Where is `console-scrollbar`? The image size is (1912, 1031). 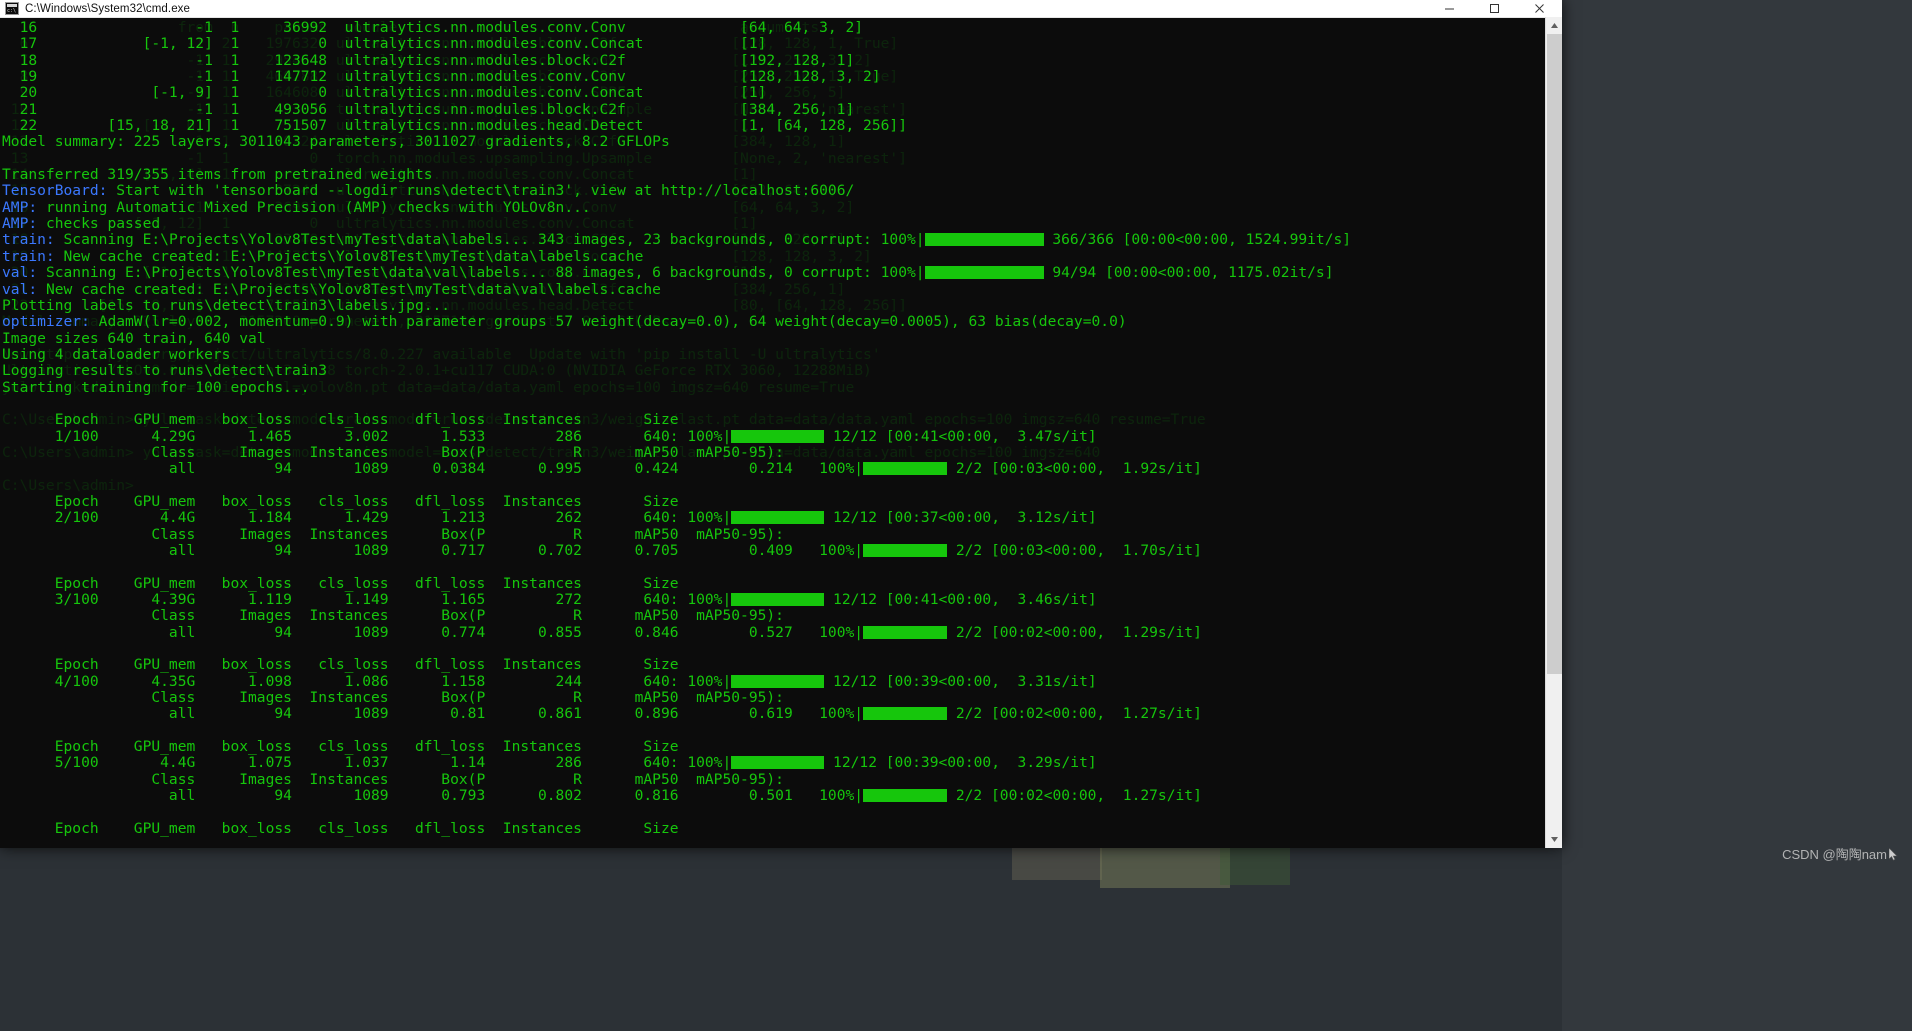 console-scrollbar is located at coordinates (1553, 432).